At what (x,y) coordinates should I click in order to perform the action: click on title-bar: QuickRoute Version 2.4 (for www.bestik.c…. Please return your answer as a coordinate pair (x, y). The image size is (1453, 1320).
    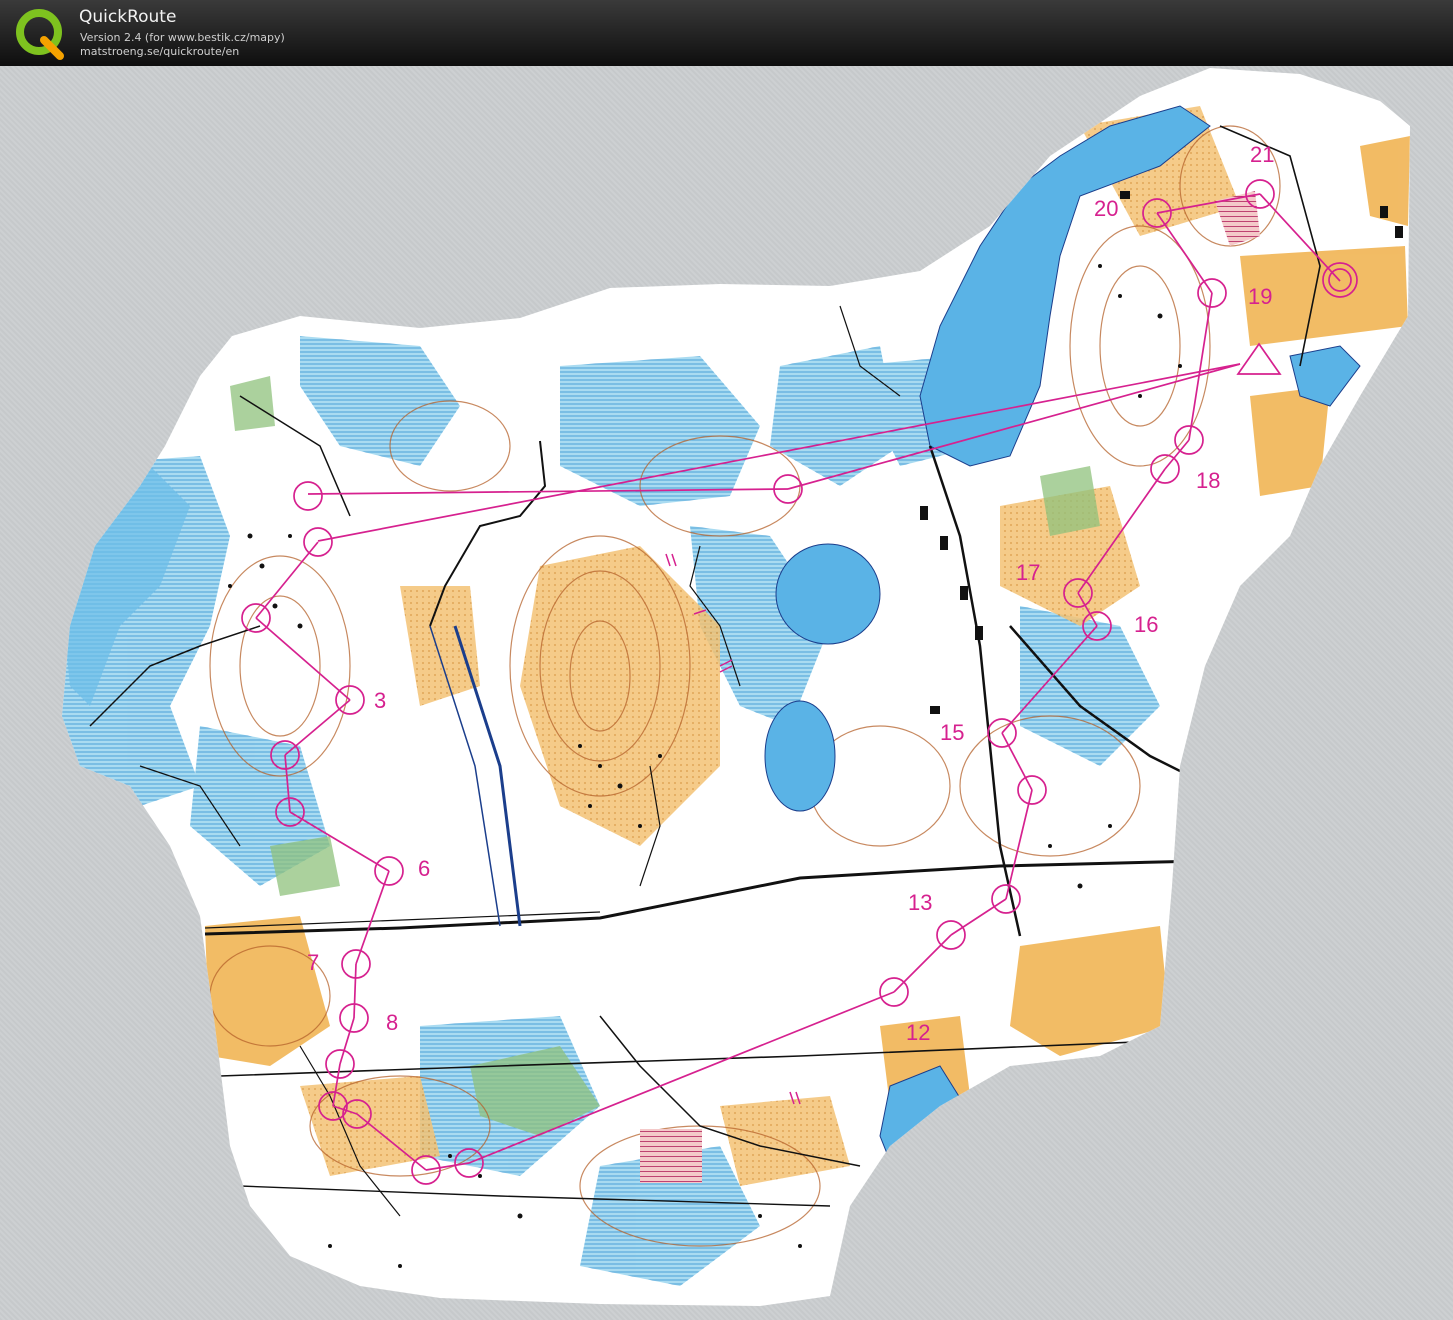
    Looking at the image, I should click on (726, 33).